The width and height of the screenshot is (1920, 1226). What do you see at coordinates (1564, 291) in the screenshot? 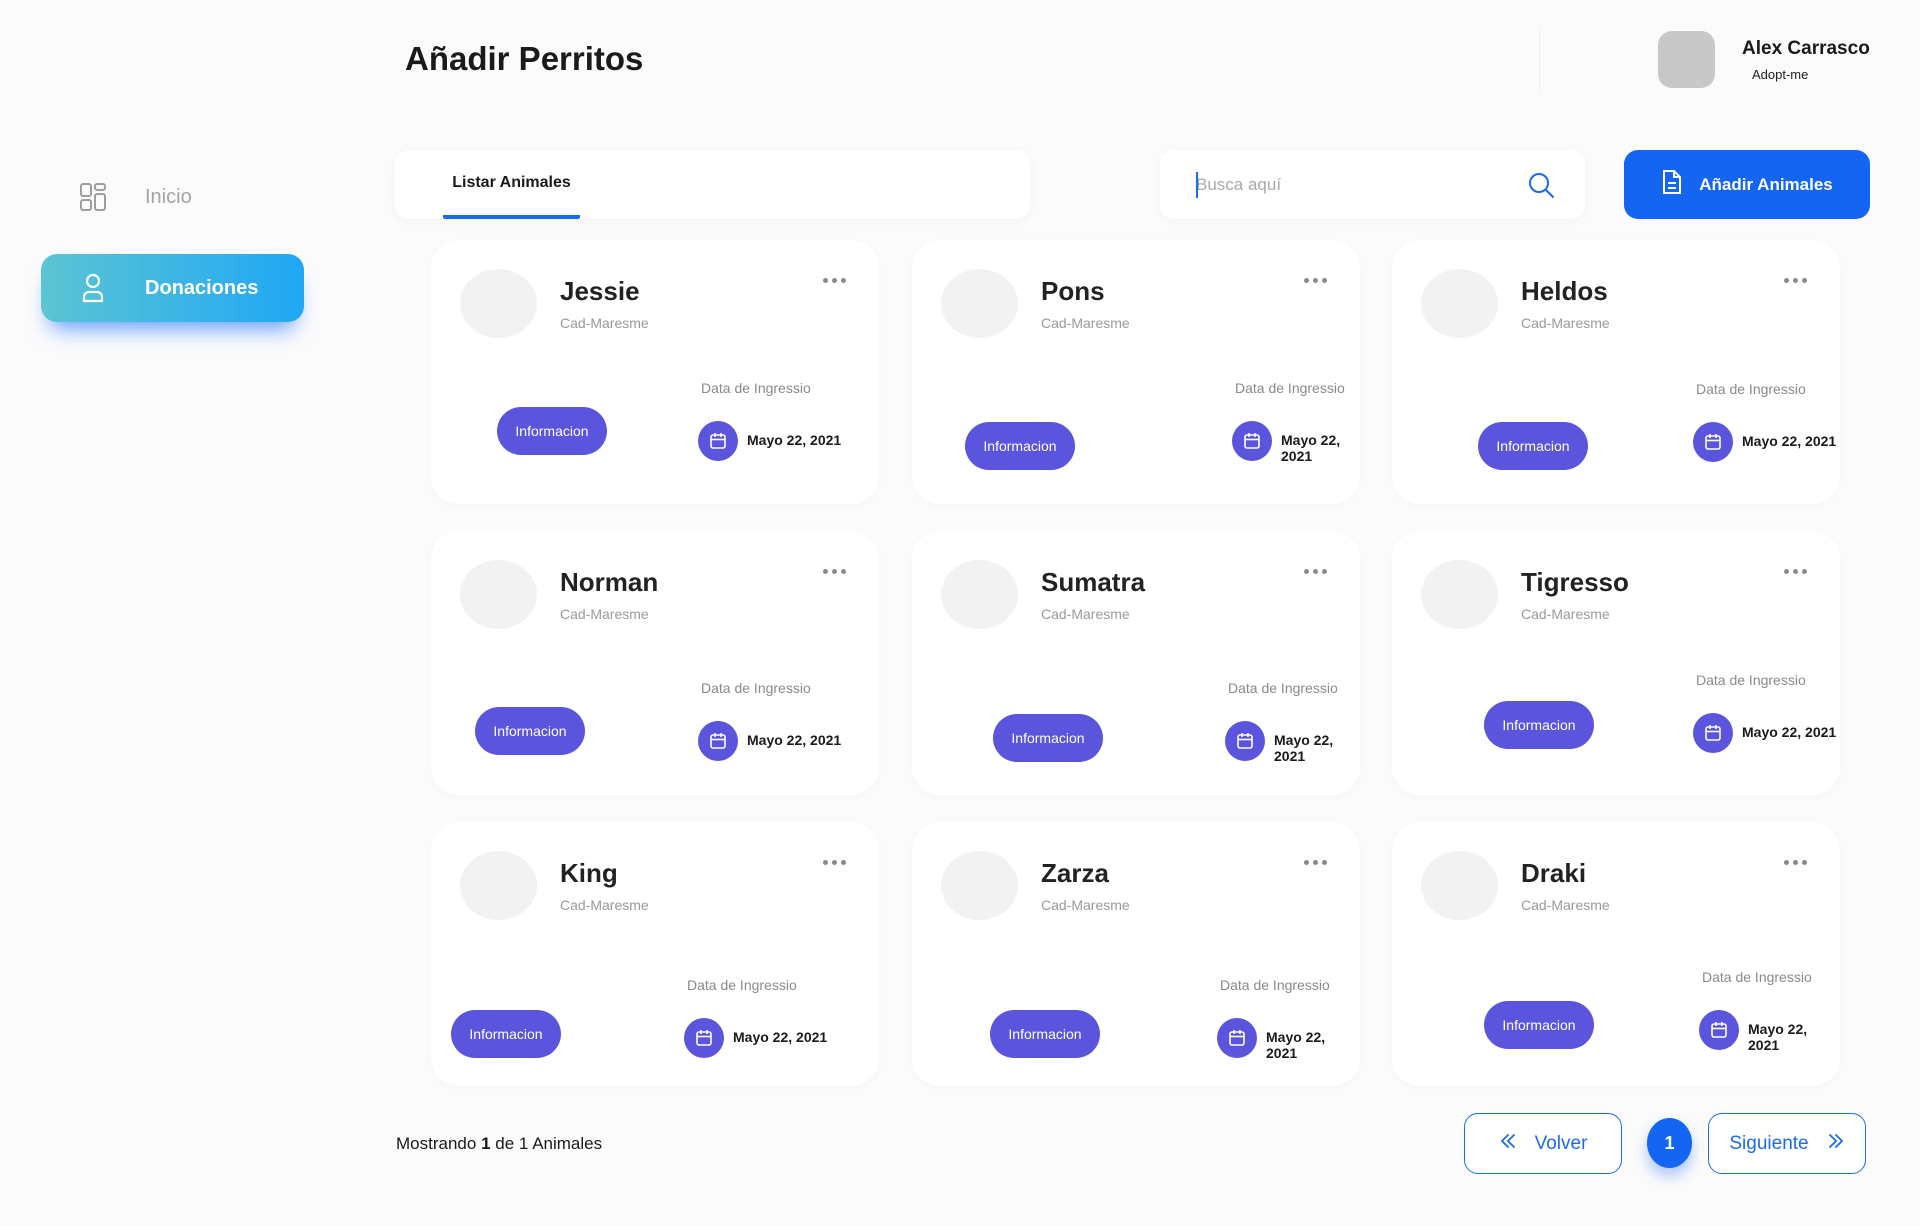
I see `pet-name: Heldos` at bounding box center [1564, 291].